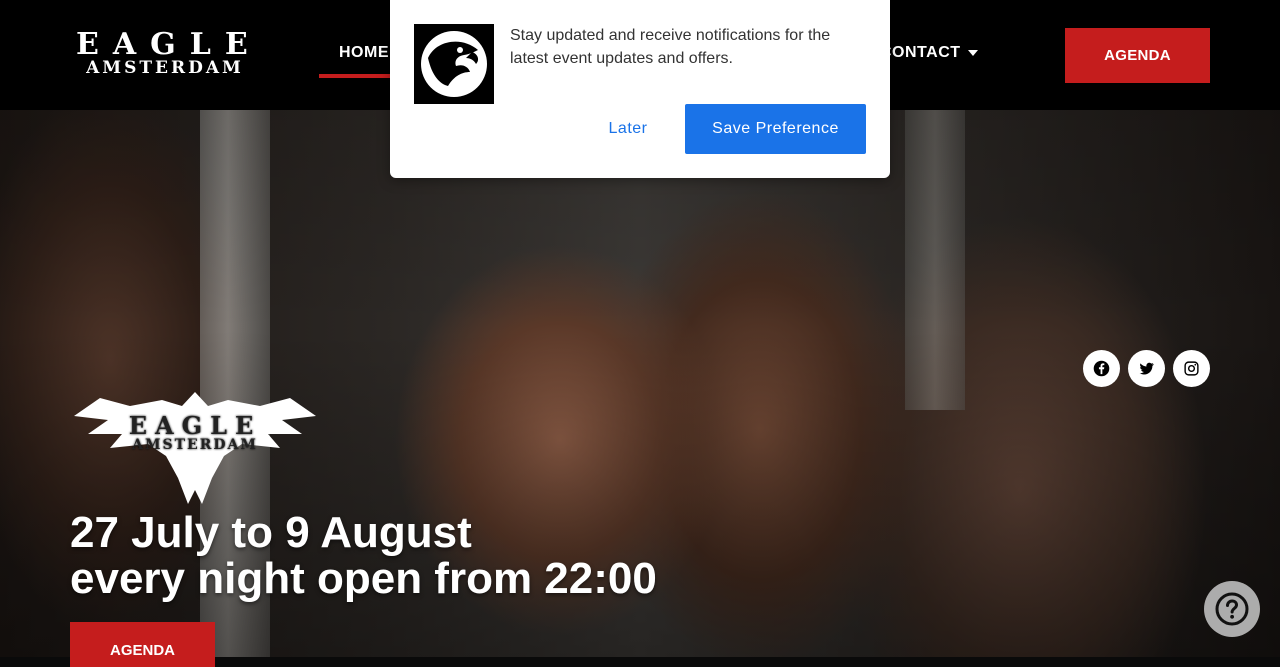 Image resolution: width=1280 pixels, height=667 pixels. What do you see at coordinates (1191, 368) in the screenshot?
I see `instagram-icon` at bounding box center [1191, 368].